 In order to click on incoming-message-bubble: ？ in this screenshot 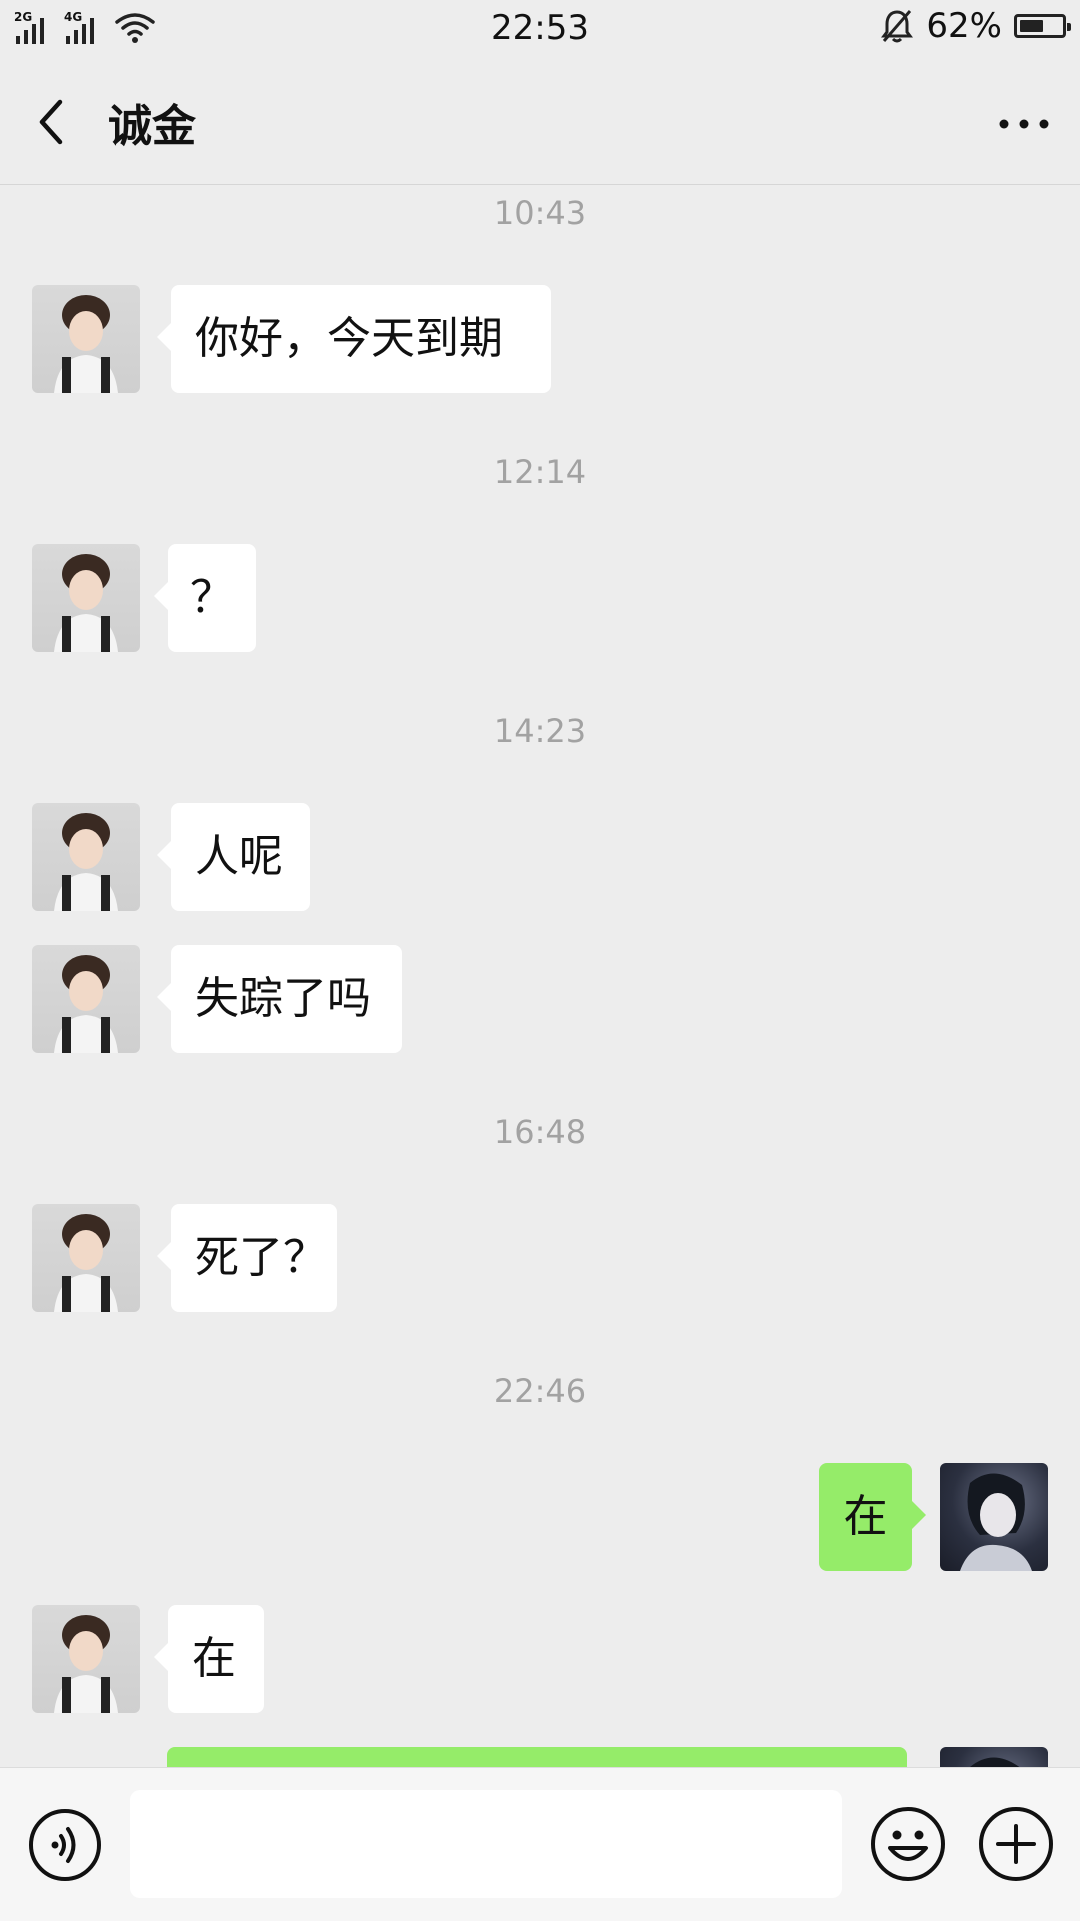, I will do `click(205, 598)`.